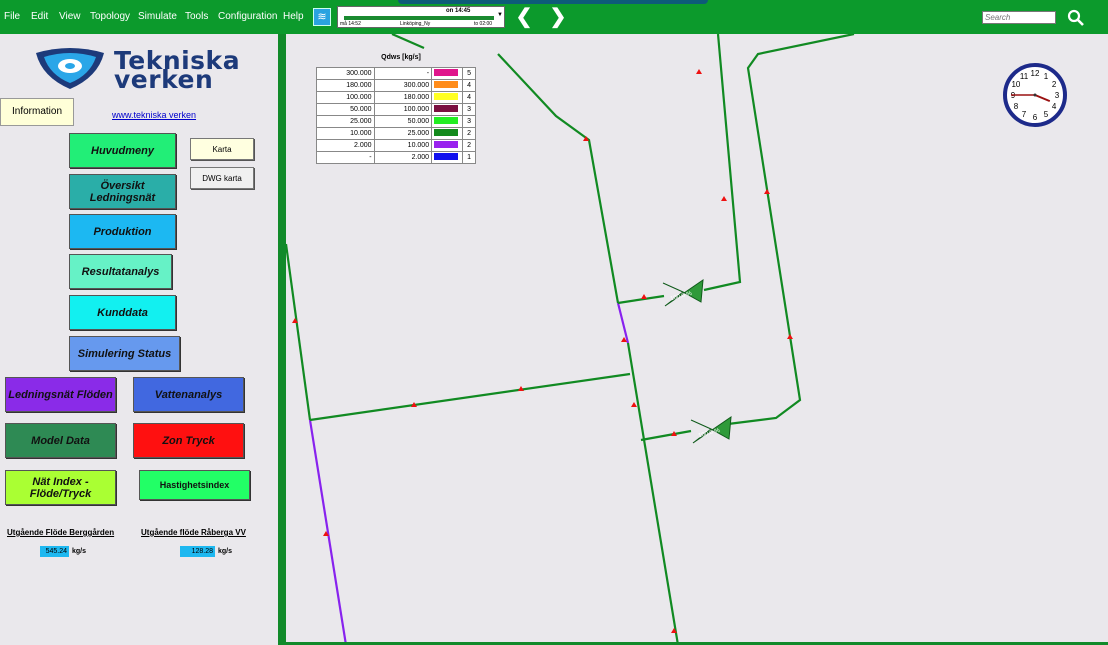 The height and width of the screenshot is (645, 1108). Describe the element at coordinates (1019, 17) in the screenshot. I see `search-input` at that location.